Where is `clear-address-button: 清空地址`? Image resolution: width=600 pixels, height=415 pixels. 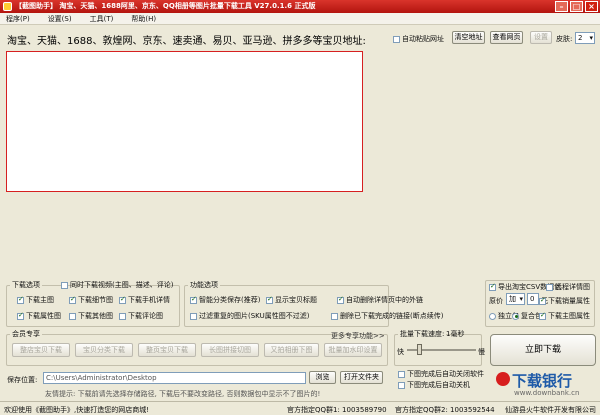
clear-address-button: 清空地址 is located at coordinates (468, 37).